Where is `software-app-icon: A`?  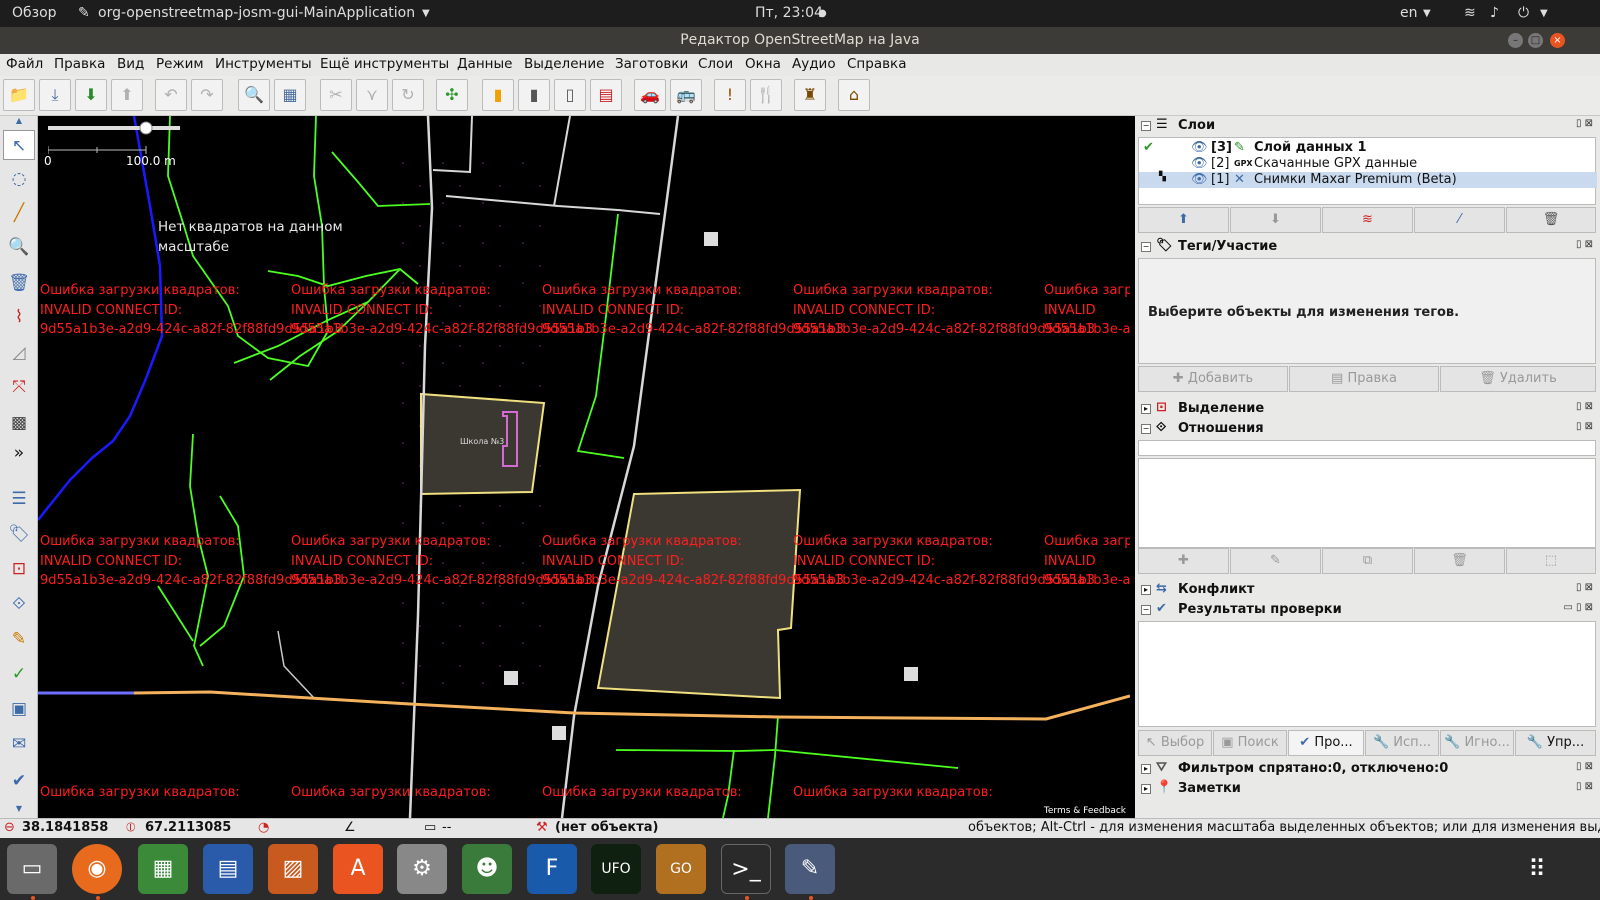 software-app-icon: A is located at coordinates (358, 869).